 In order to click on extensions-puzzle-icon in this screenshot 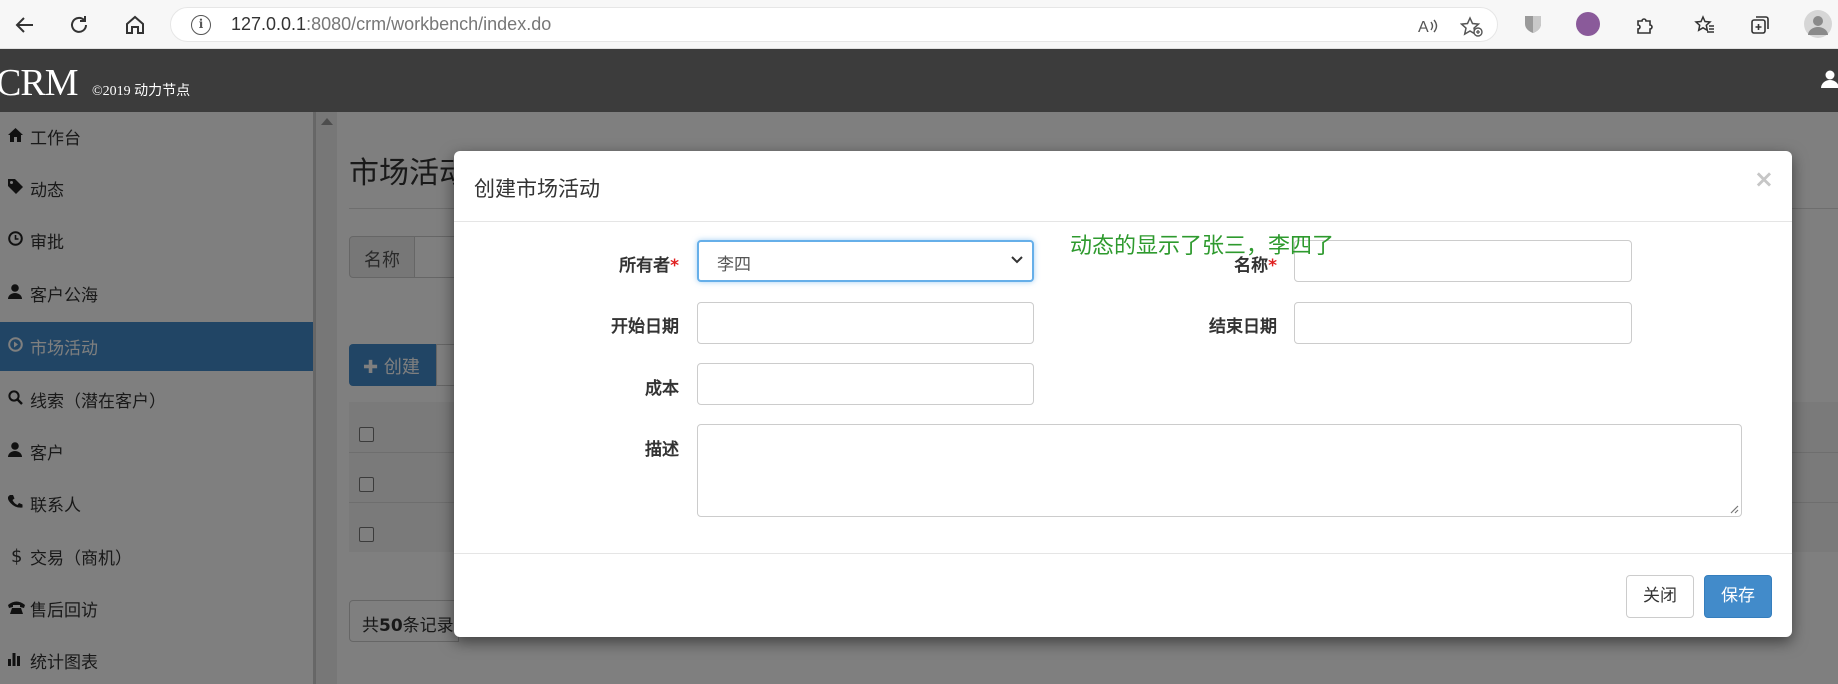, I will do `click(1645, 25)`.